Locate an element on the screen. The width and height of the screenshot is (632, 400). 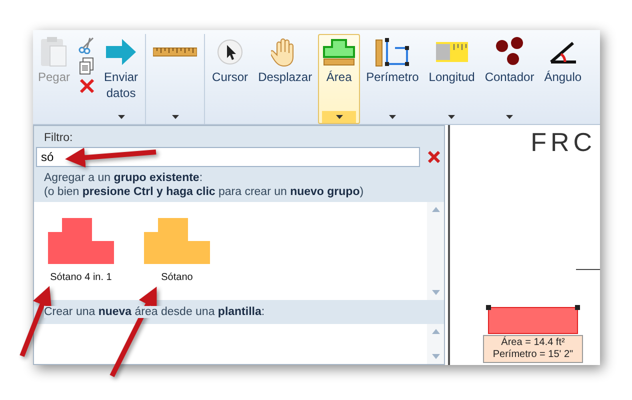
measurement-text: Perímetro = 15' 2" is located at coordinates (533, 355).